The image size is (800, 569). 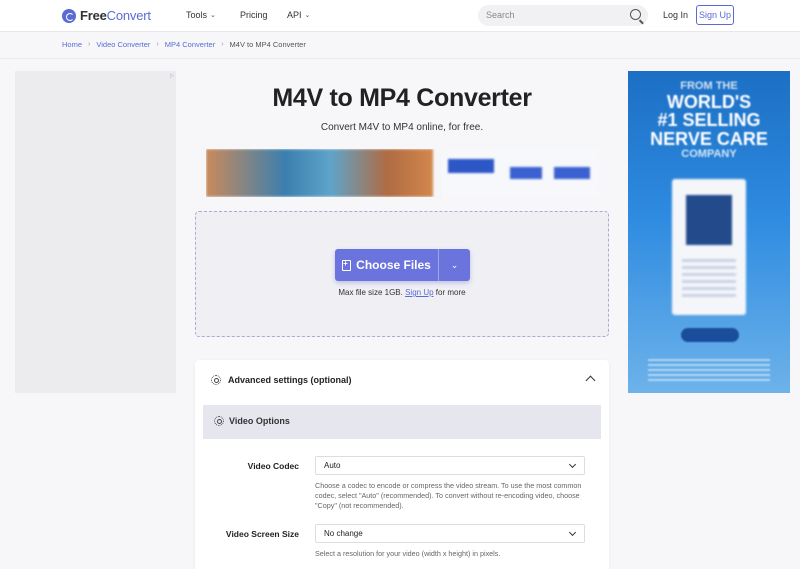 I want to click on ad-left: ▷, so click(x=95, y=232).